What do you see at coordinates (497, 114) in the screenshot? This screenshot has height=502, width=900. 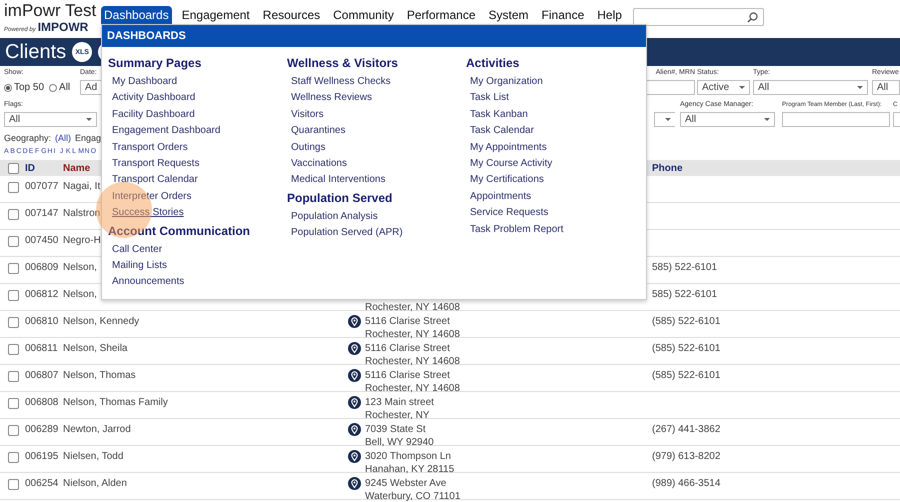 I see `menu-item: Task Kanban` at bounding box center [497, 114].